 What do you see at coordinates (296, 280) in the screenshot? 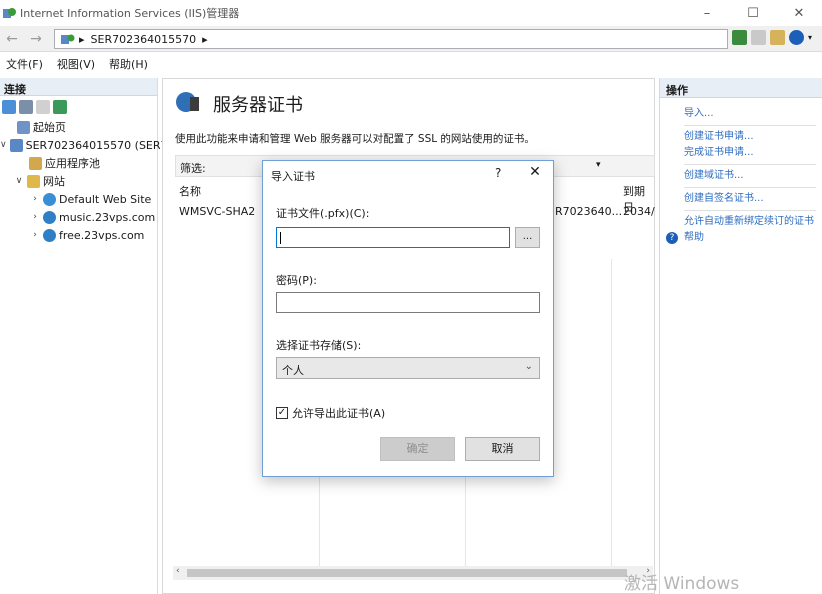
I see `password-label: 密码(P):` at bounding box center [296, 280].